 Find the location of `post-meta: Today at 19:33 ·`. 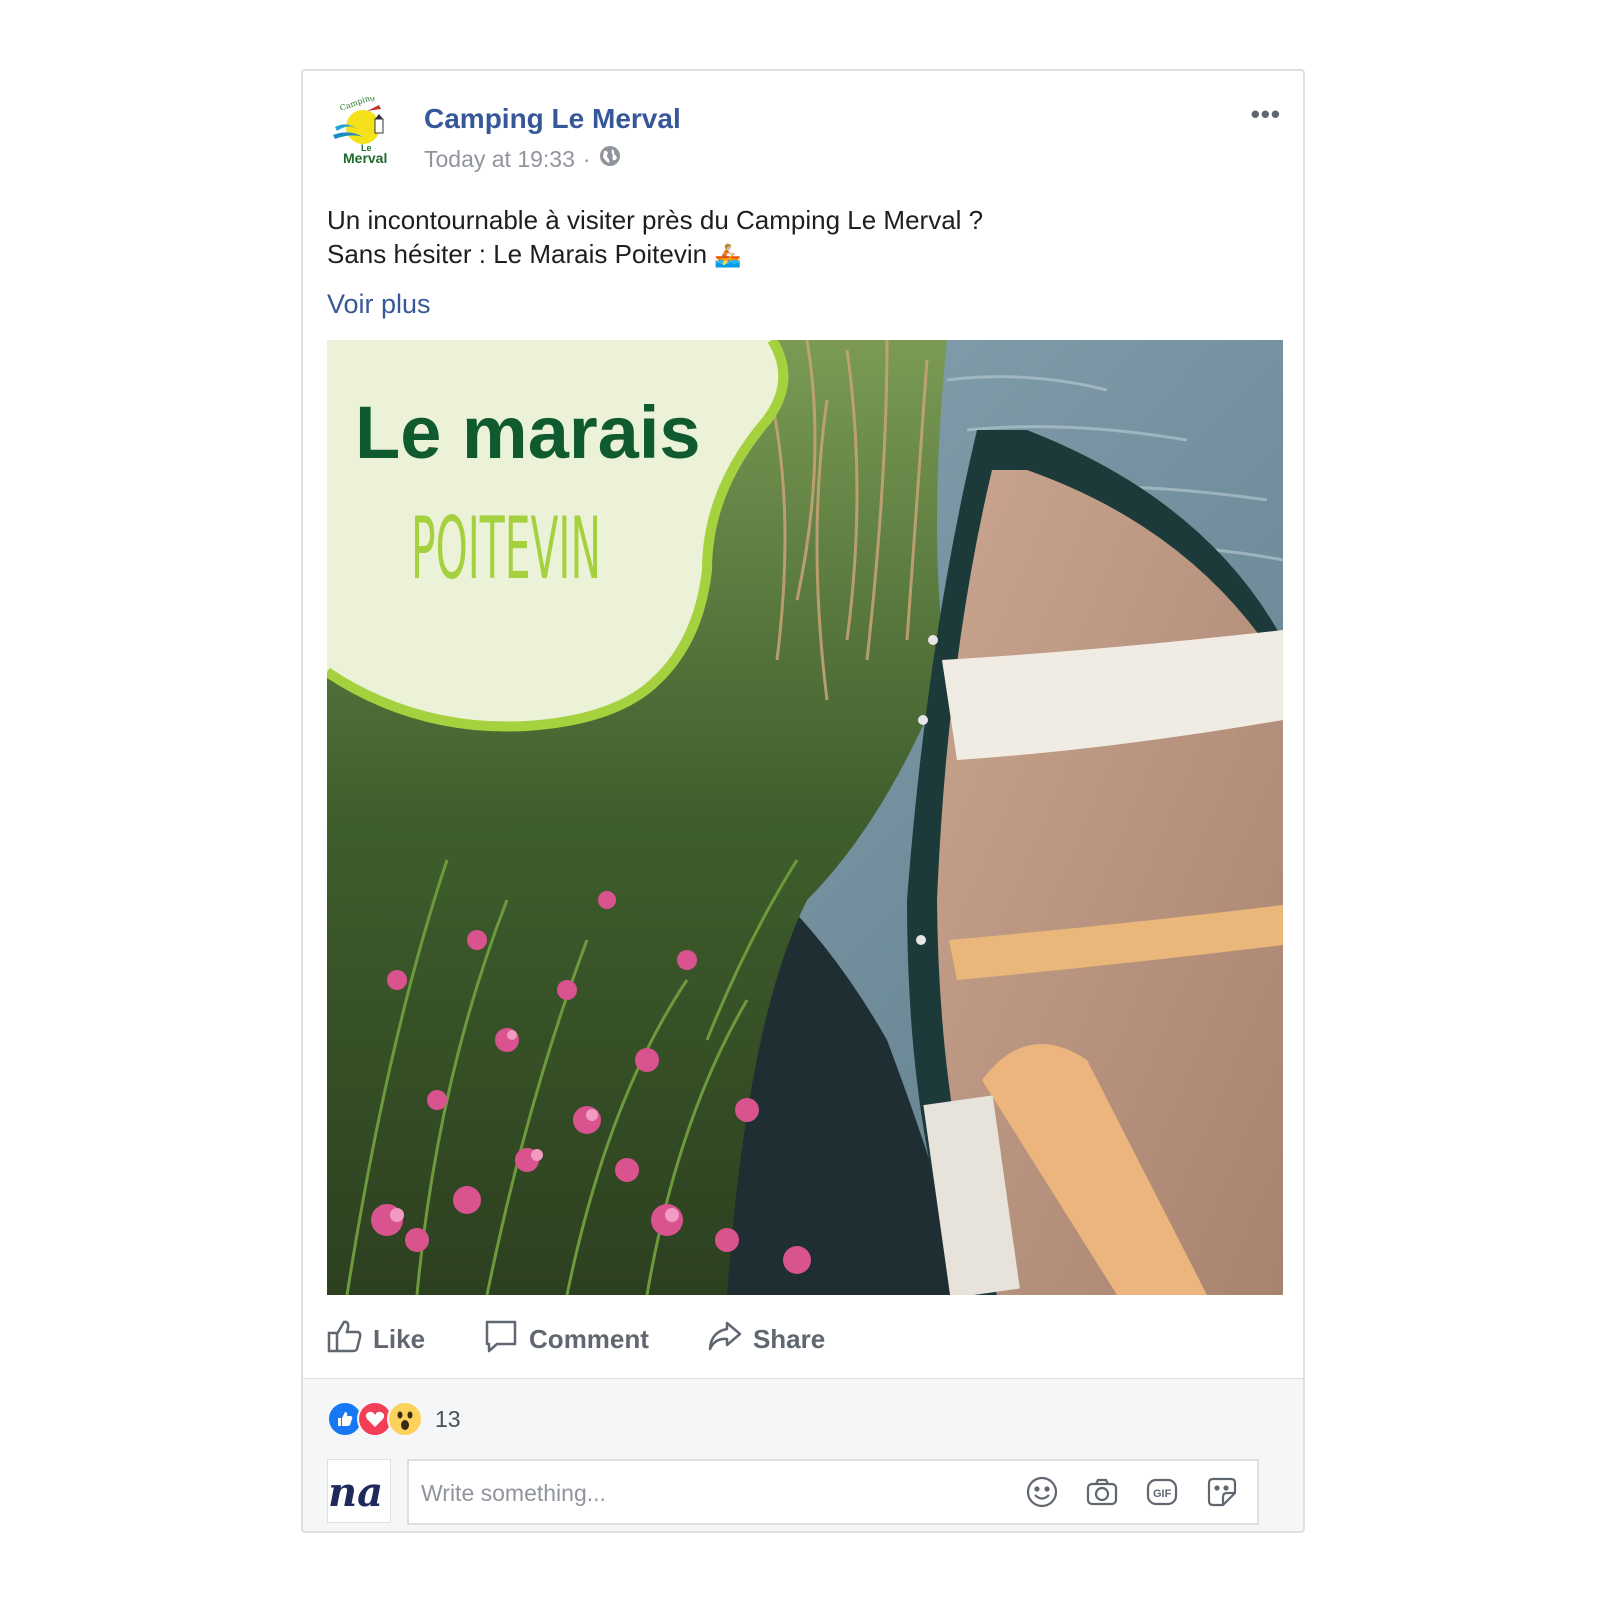

post-meta: Today at 19:33 · is located at coordinates (522, 159).